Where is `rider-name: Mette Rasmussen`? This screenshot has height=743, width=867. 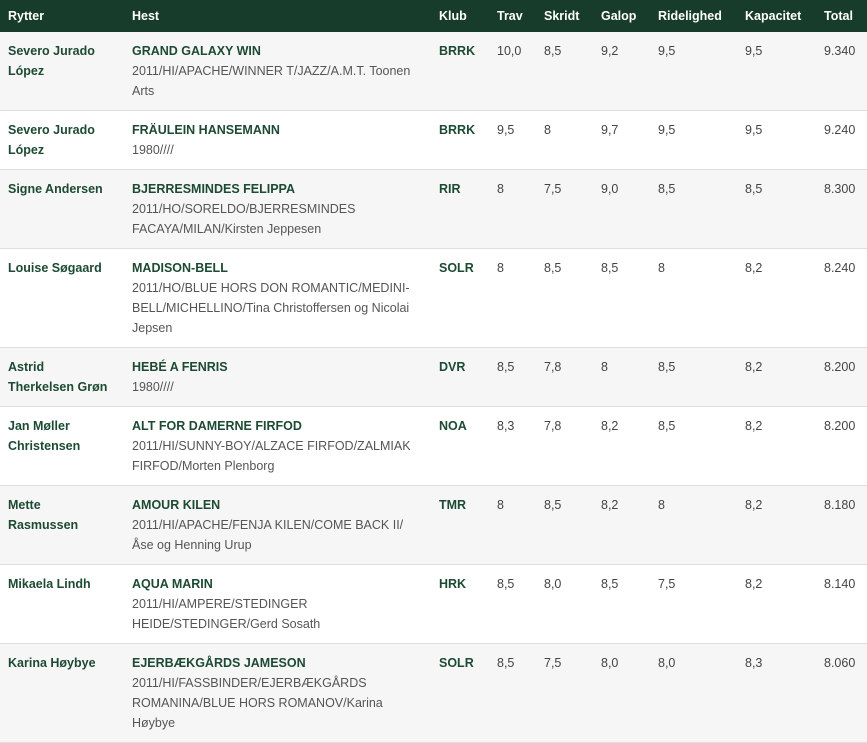 rider-name: Mette Rasmussen is located at coordinates (62, 525).